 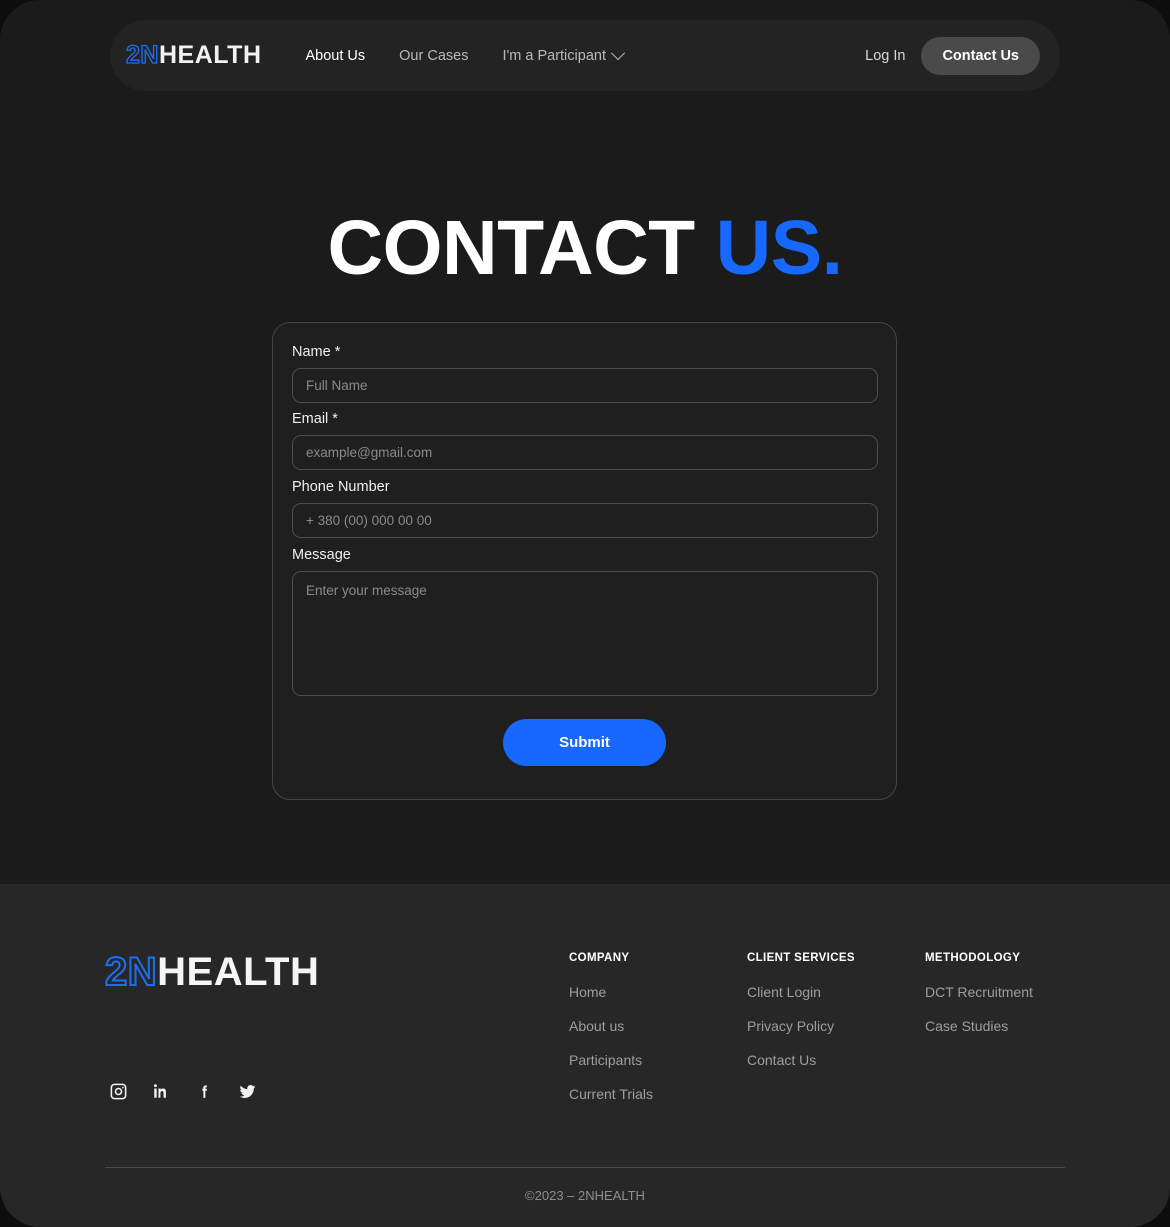 I want to click on chevron-down-icon, so click(x=618, y=52).